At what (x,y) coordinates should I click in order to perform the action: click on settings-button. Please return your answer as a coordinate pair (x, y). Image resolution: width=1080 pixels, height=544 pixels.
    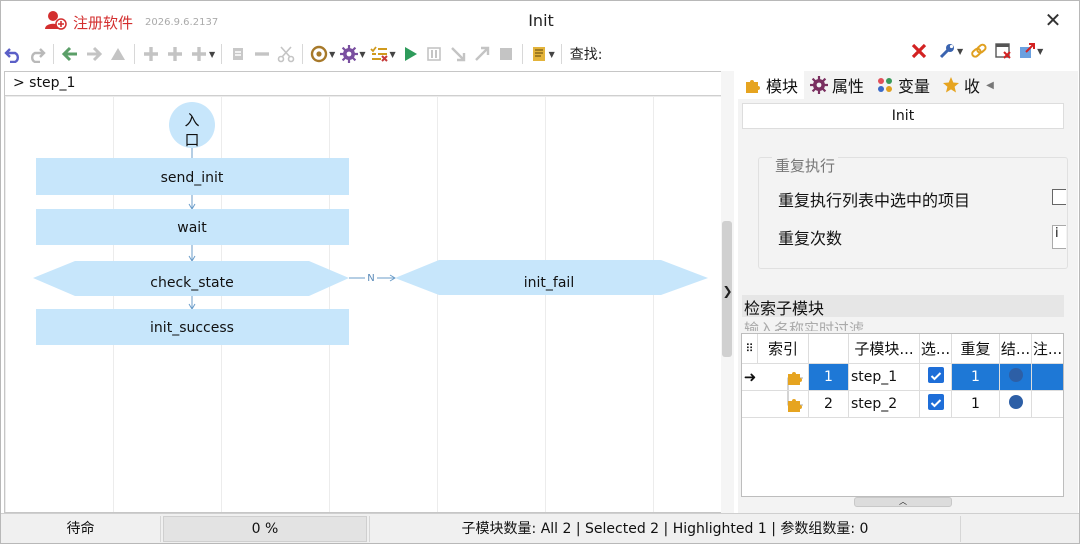
    Looking at the image, I should click on (349, 54).